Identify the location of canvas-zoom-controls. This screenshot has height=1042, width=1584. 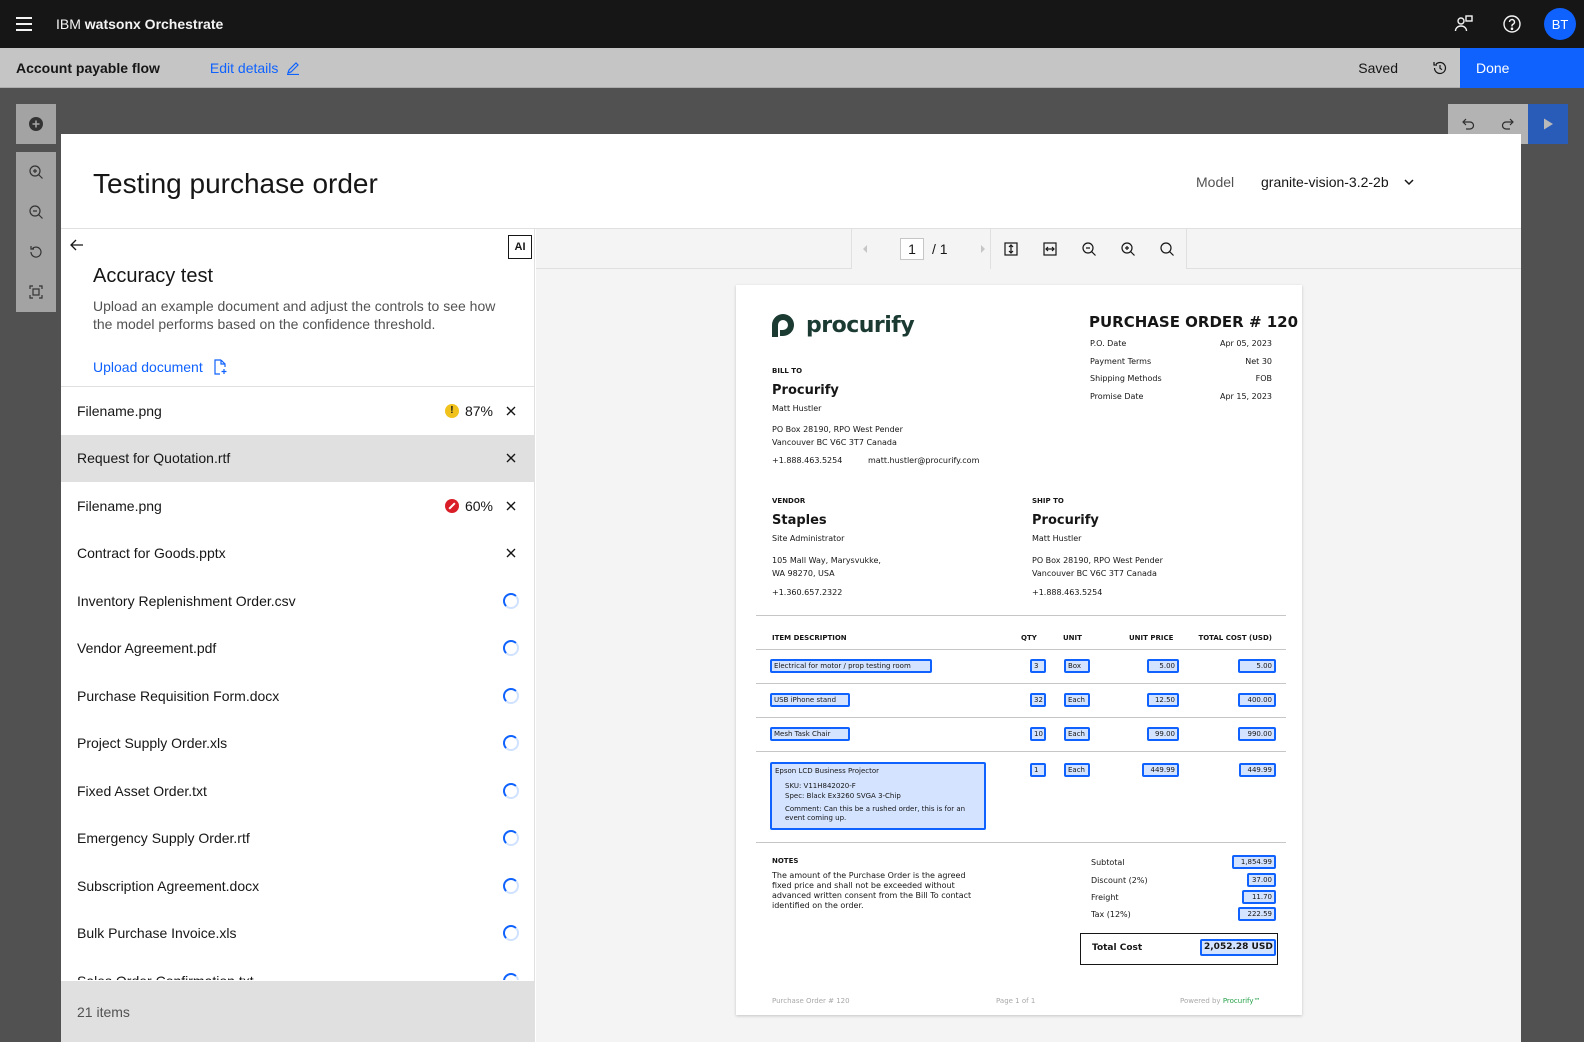
(36, 232).